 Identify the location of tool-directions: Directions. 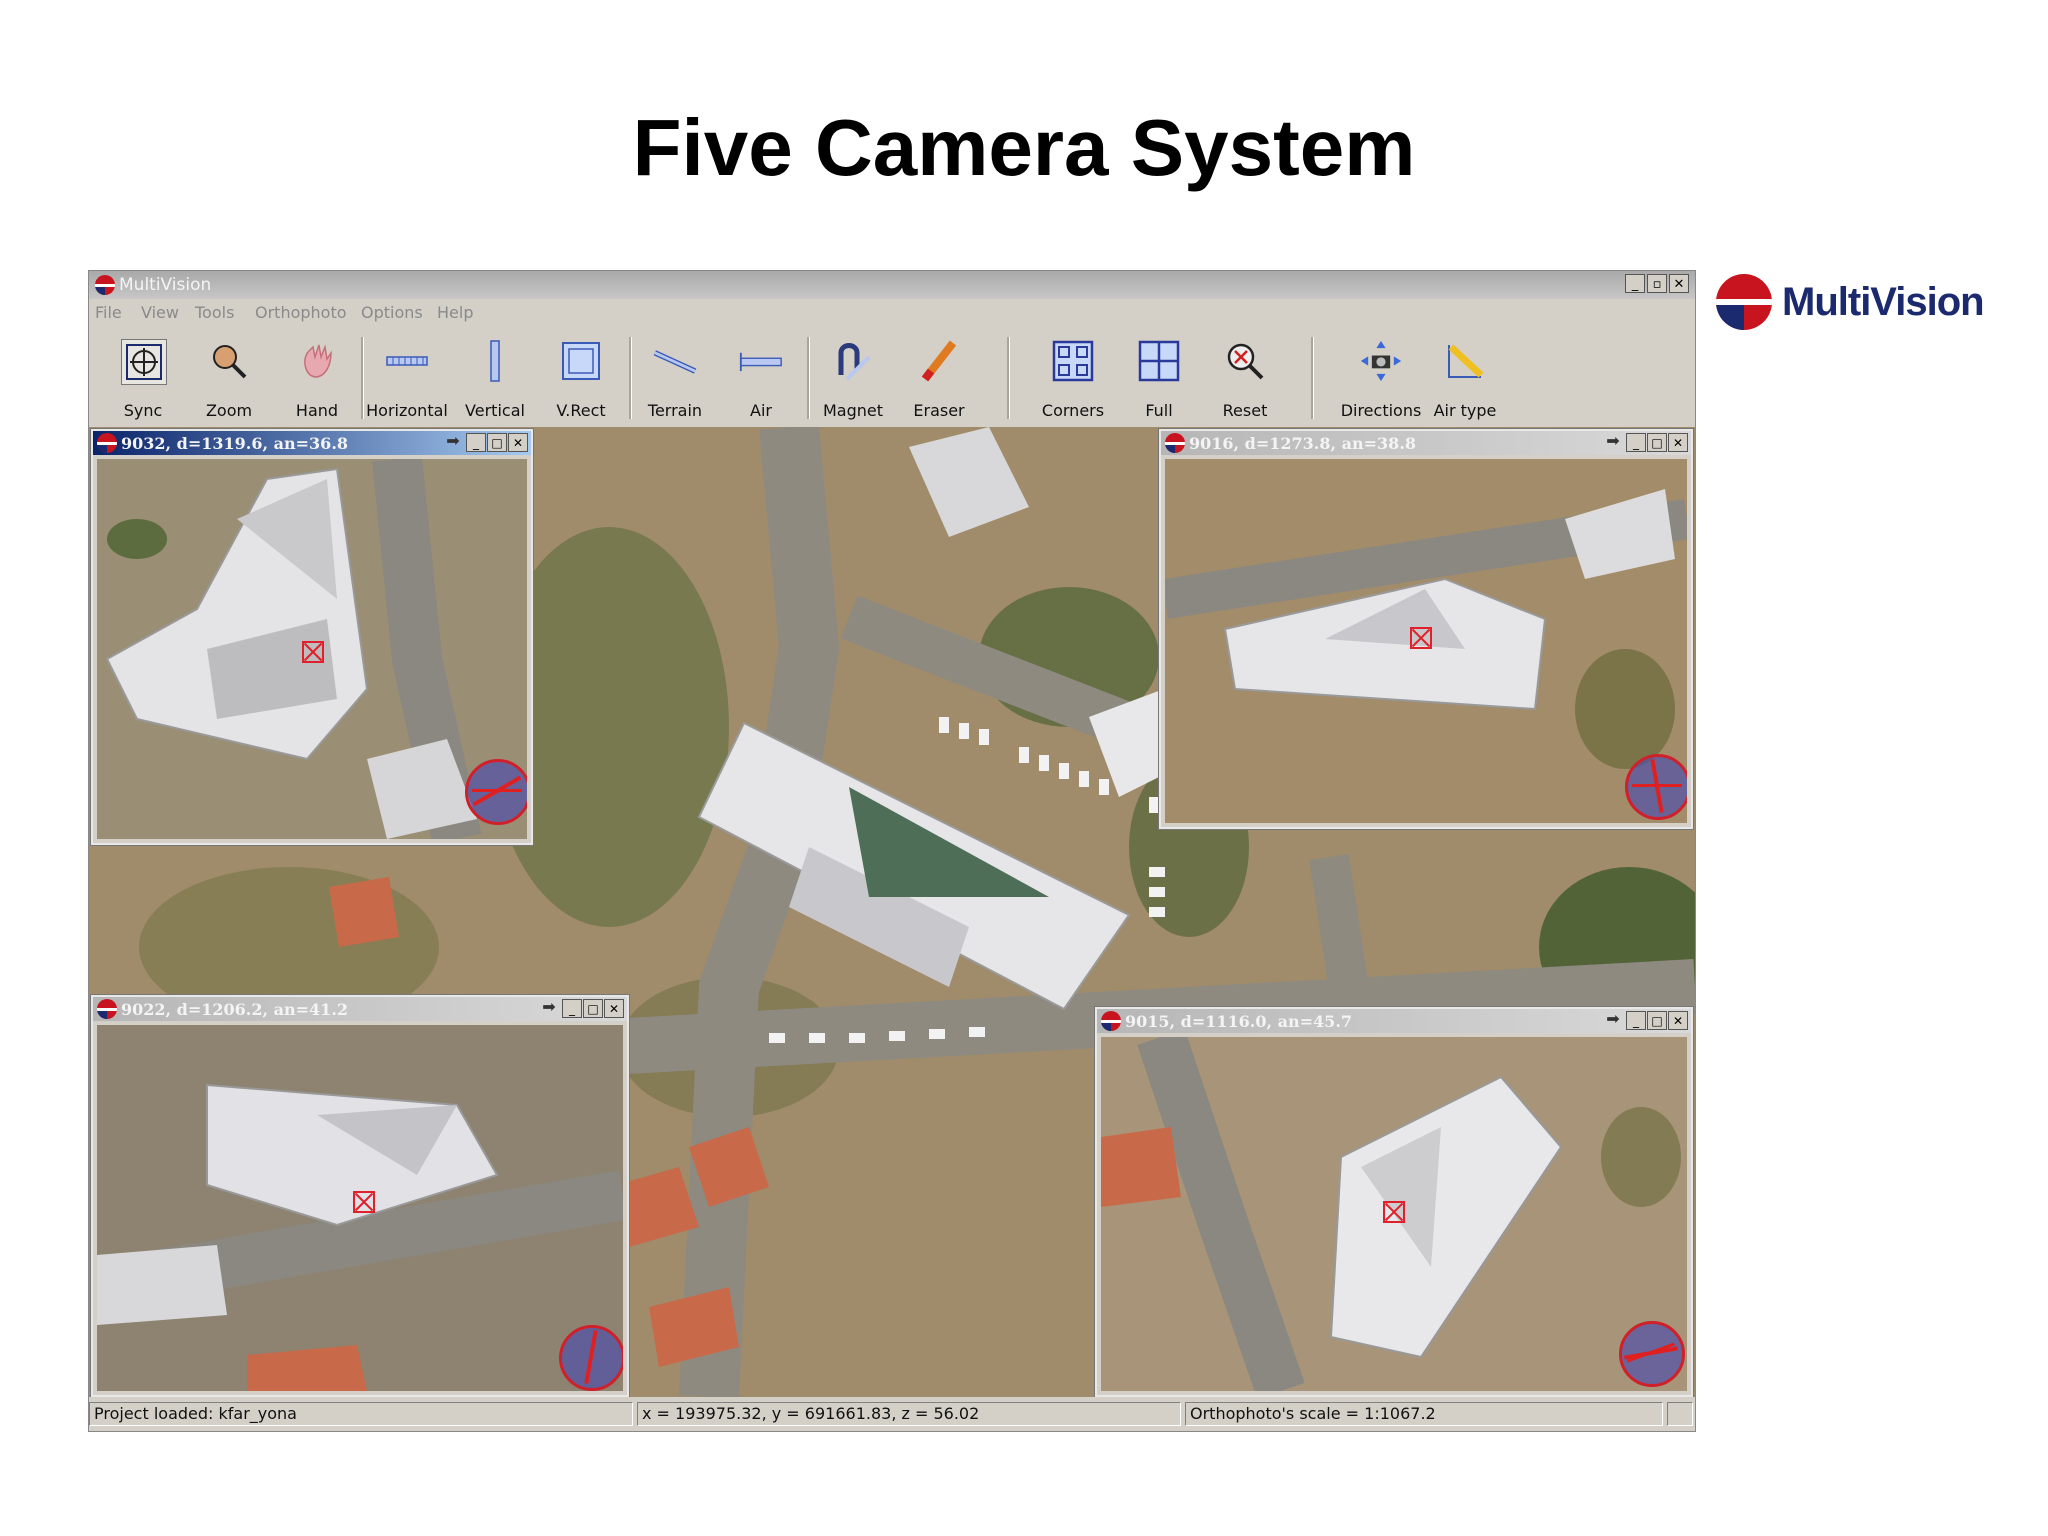
(1381, 377).